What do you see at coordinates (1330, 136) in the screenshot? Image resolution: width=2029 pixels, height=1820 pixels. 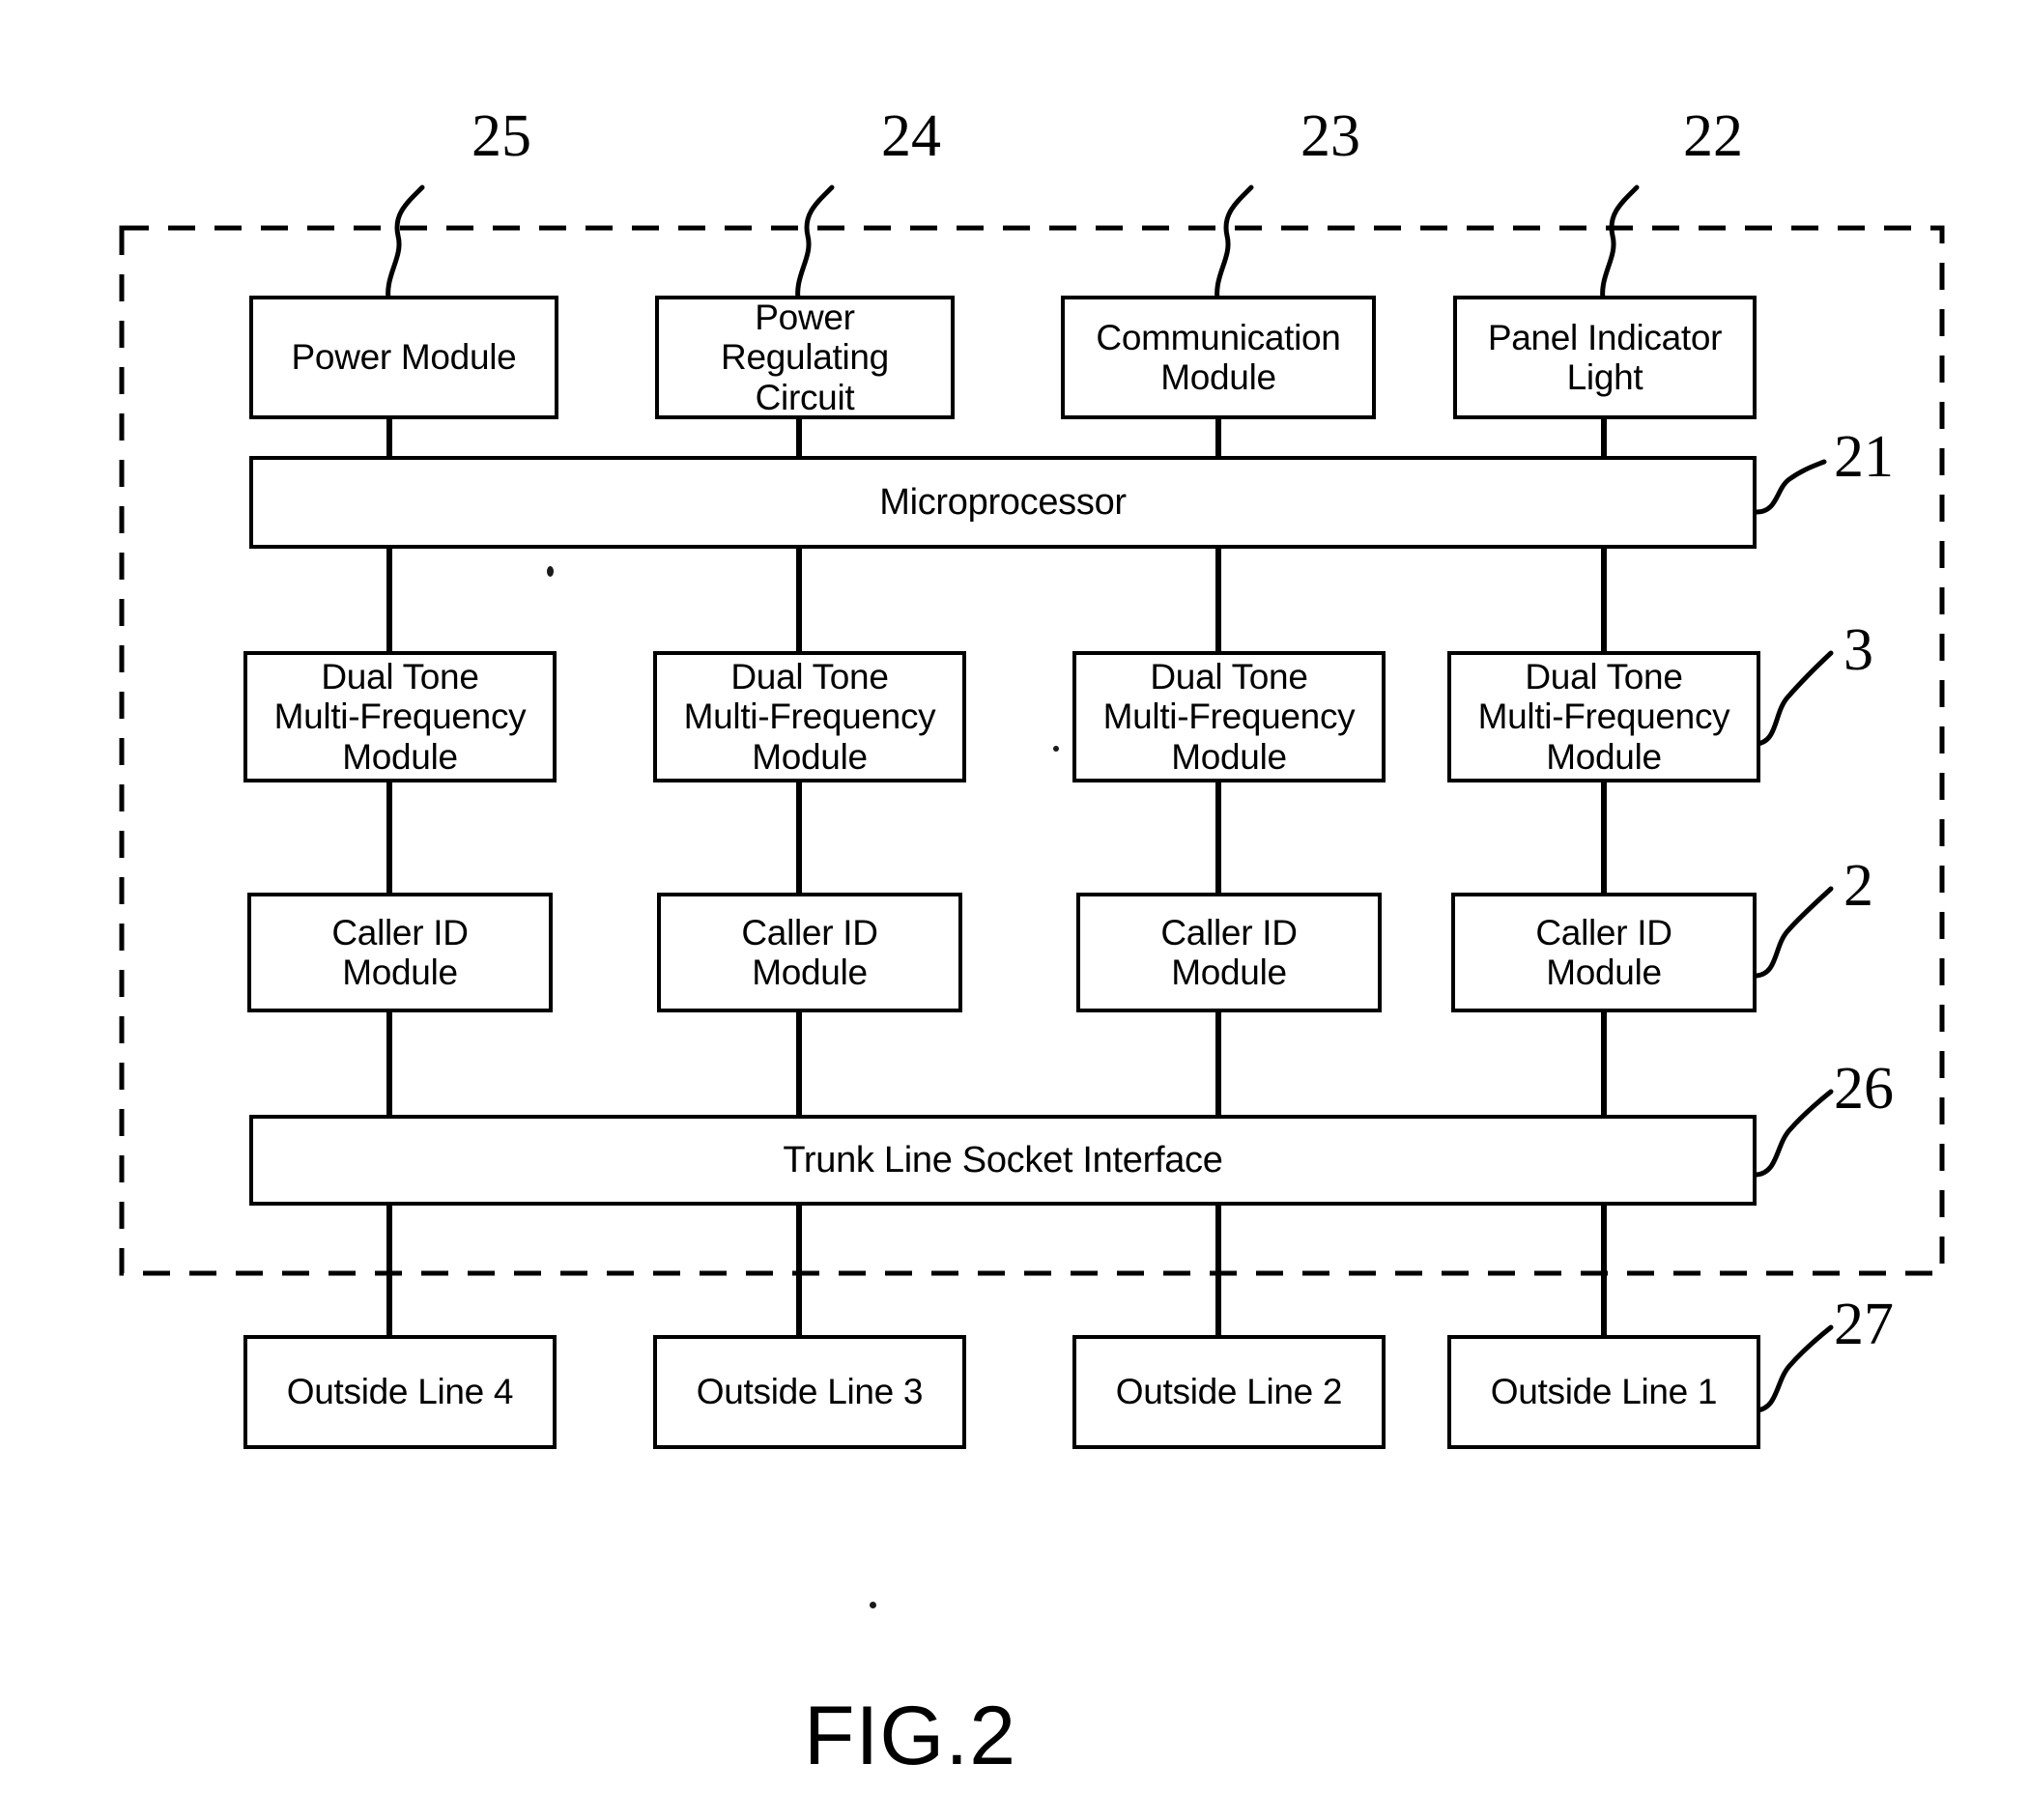 I see `refnum-23: 23` at bounding box center [1330, 136].